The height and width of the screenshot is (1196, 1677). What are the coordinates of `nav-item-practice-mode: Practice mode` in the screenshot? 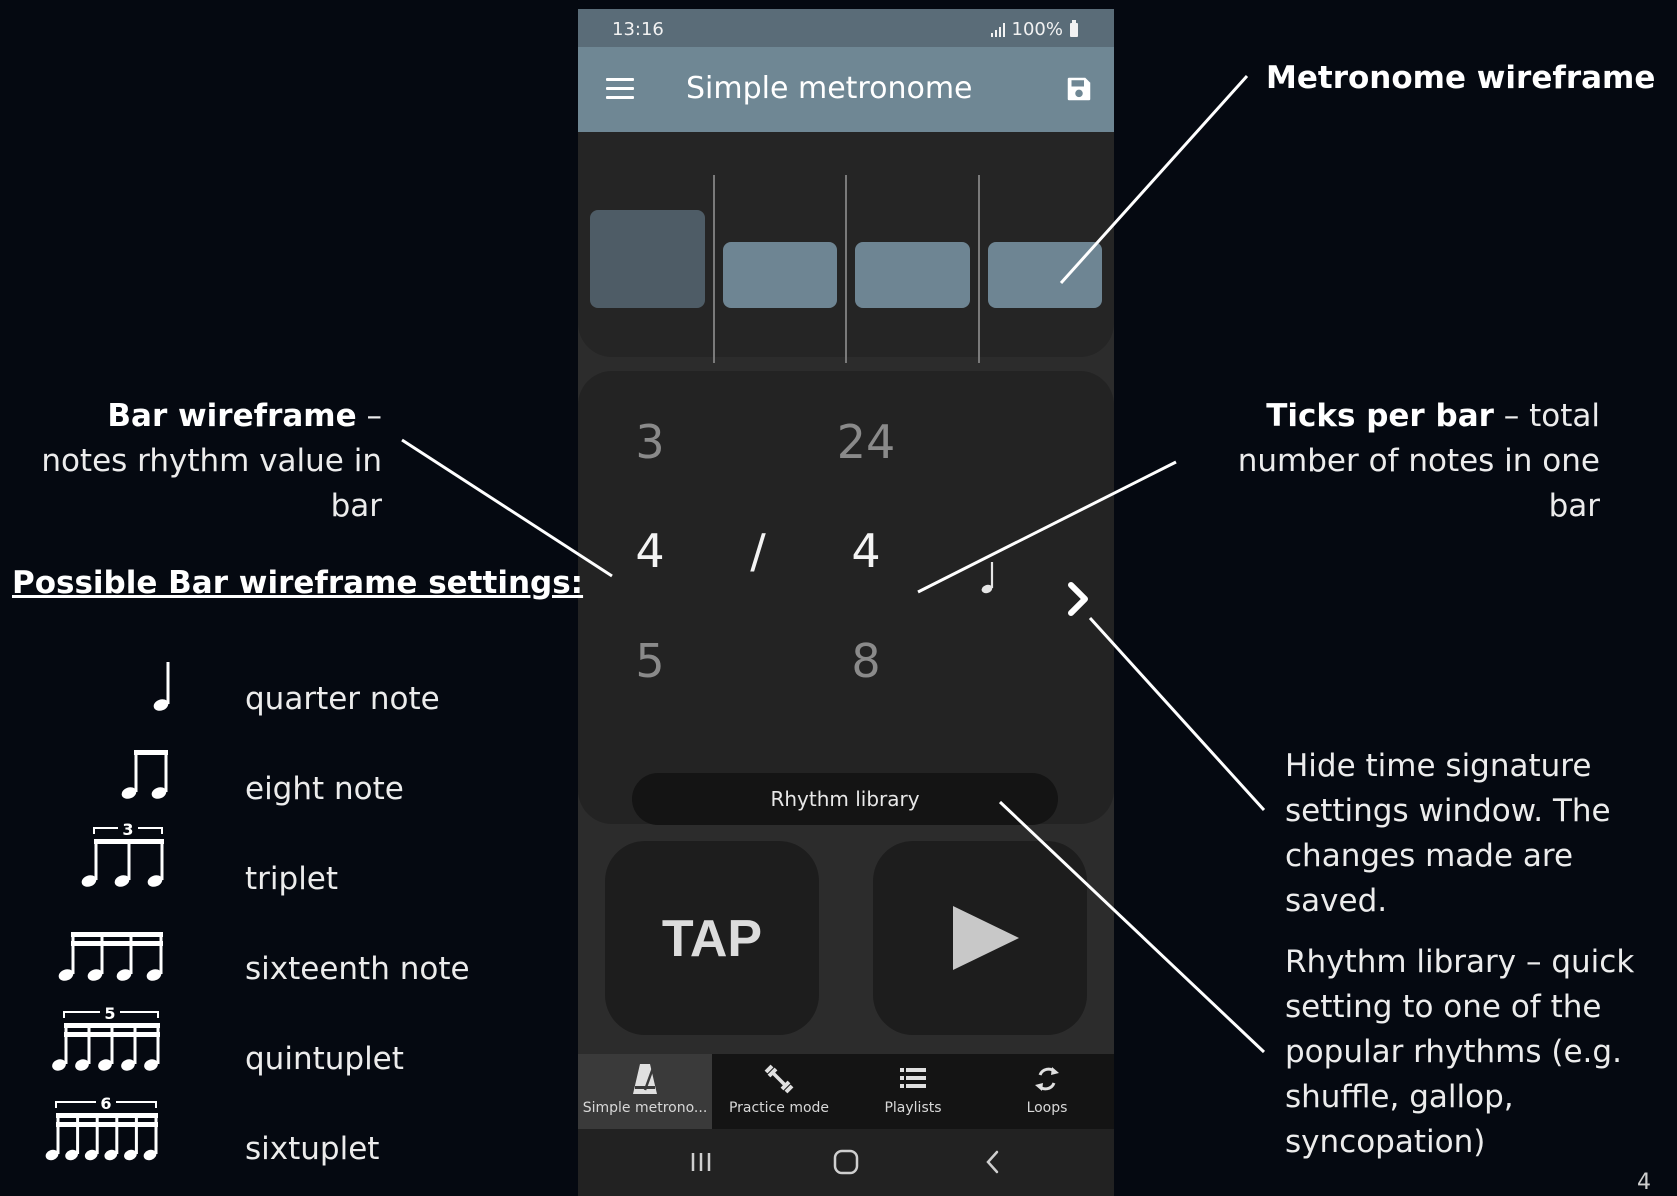 It's located at (779, 1091).